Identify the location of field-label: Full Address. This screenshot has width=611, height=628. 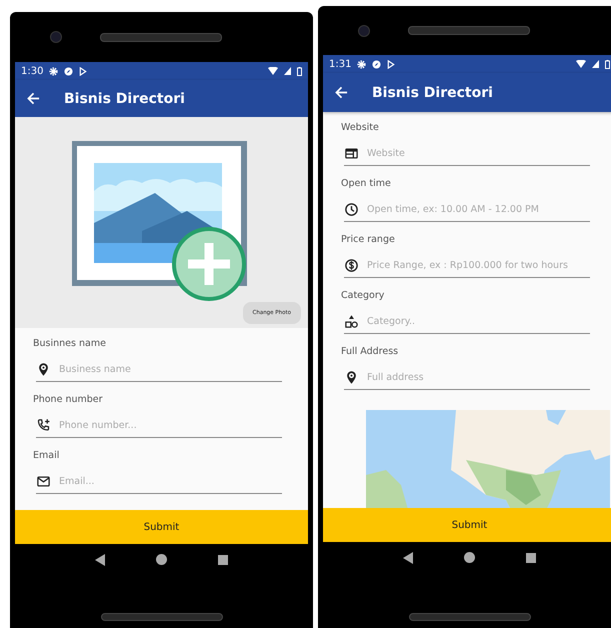
(370, 352).